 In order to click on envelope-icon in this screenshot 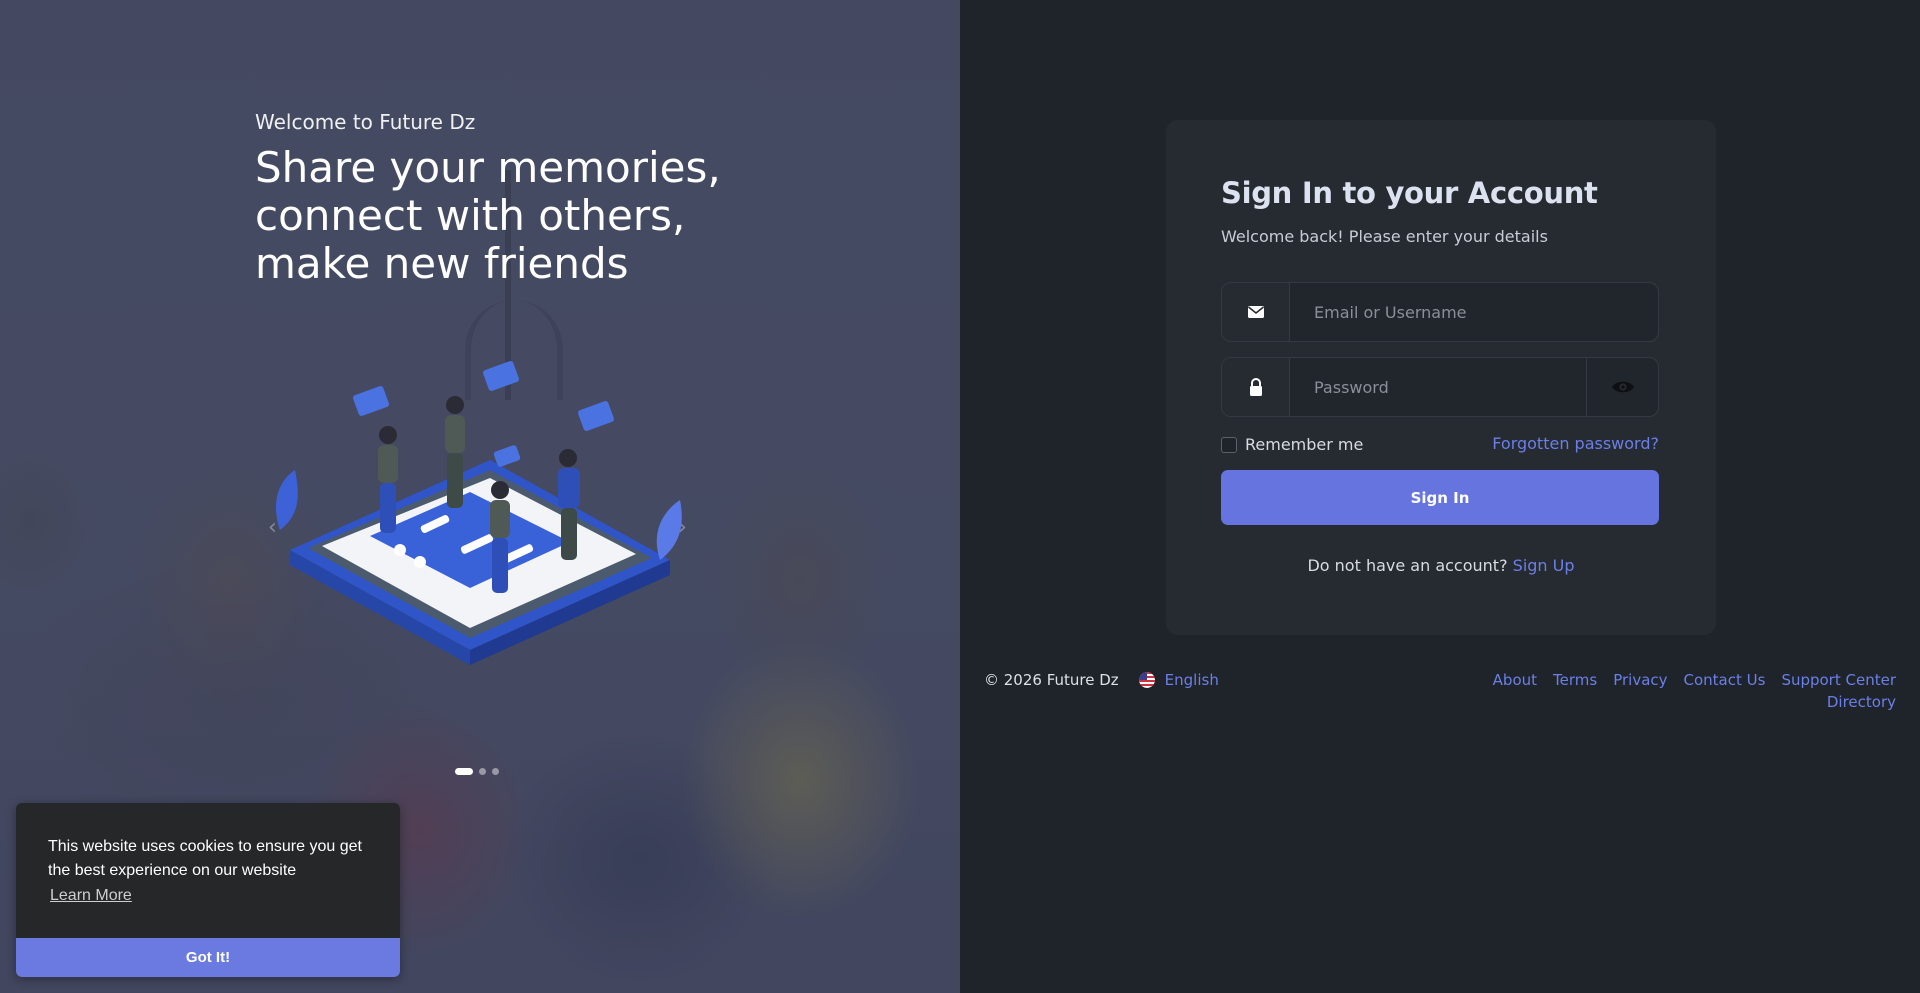, I will do `click(1256, 312)`.